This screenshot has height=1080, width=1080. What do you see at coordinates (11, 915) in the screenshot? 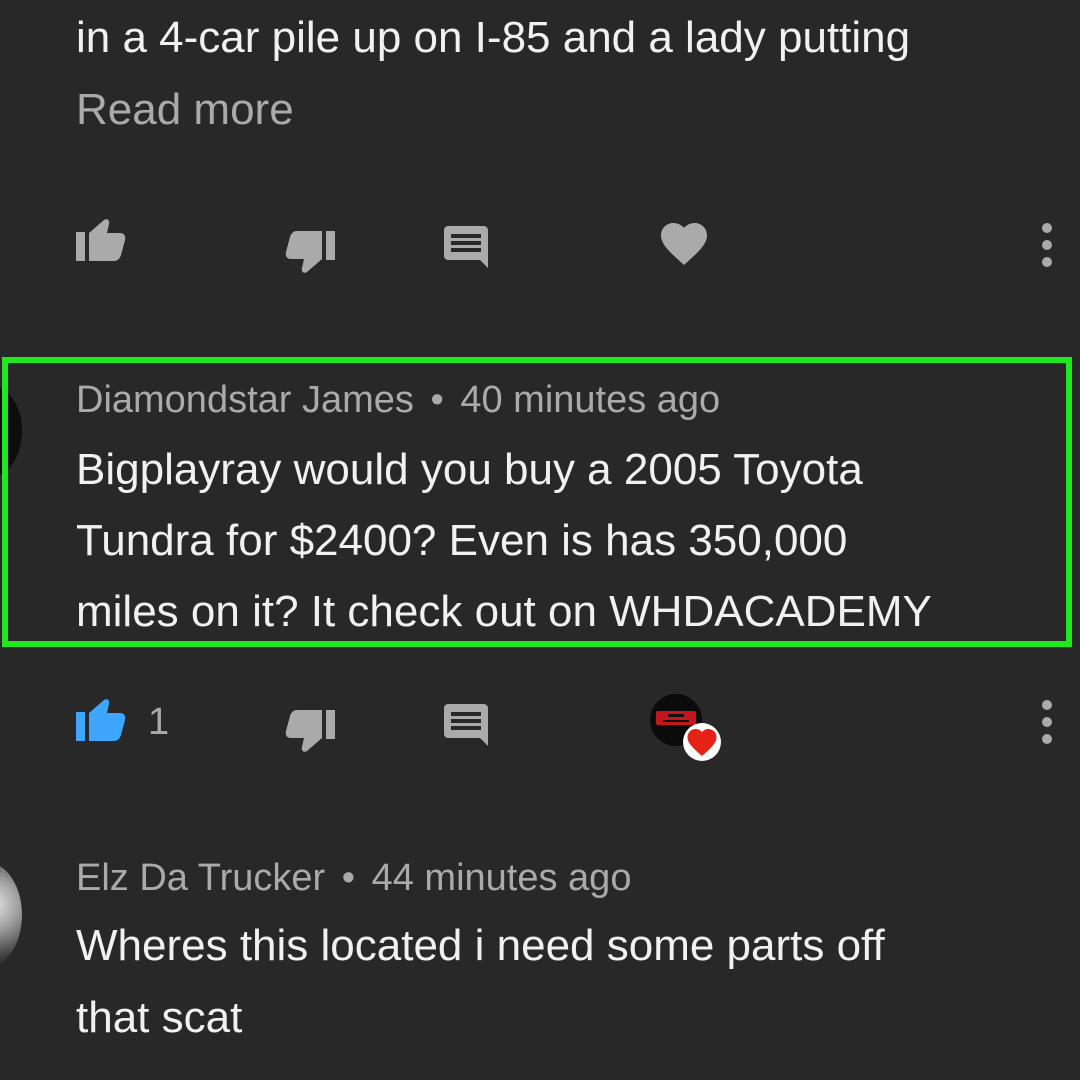
I see `avatar` at bounding box center [11, 915].